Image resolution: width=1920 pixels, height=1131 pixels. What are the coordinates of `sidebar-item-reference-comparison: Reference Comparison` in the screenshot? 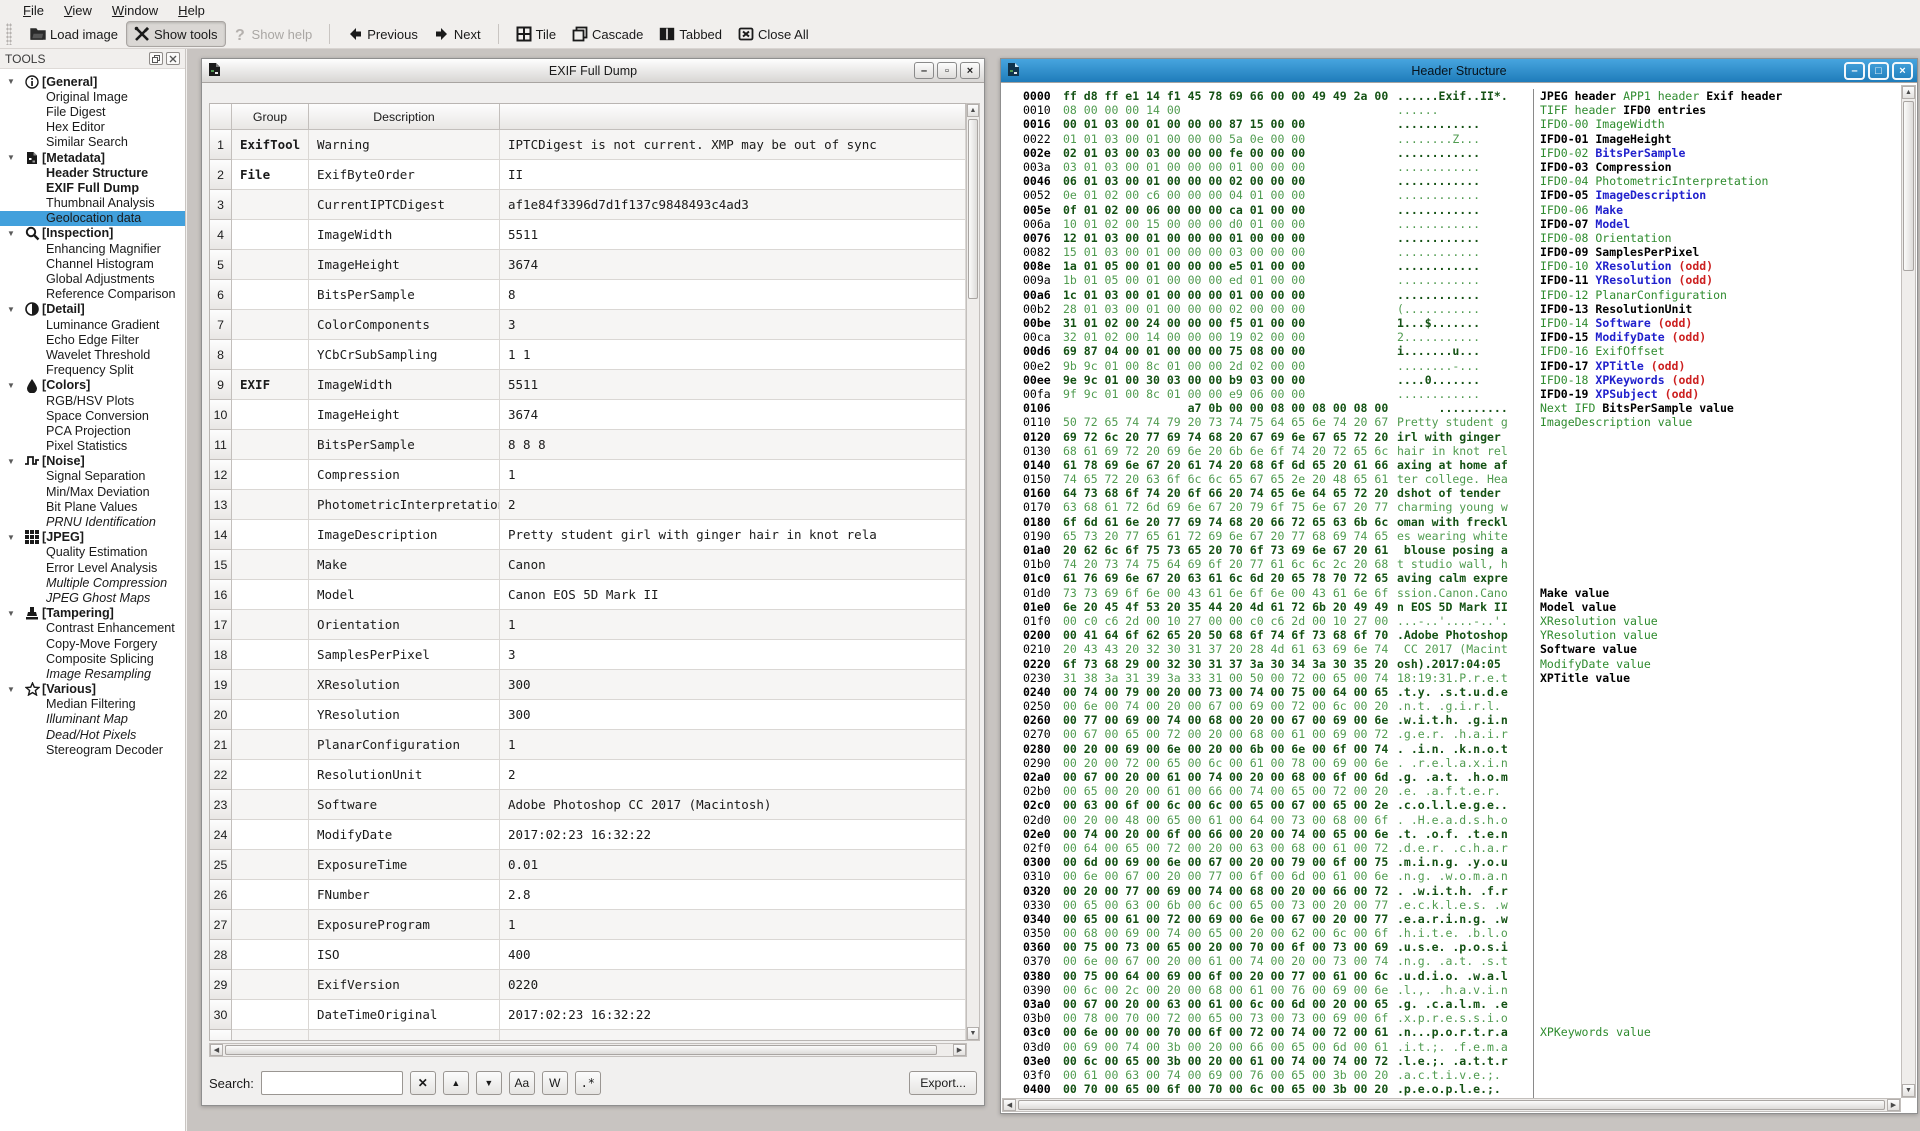 It's located at (92, 294).